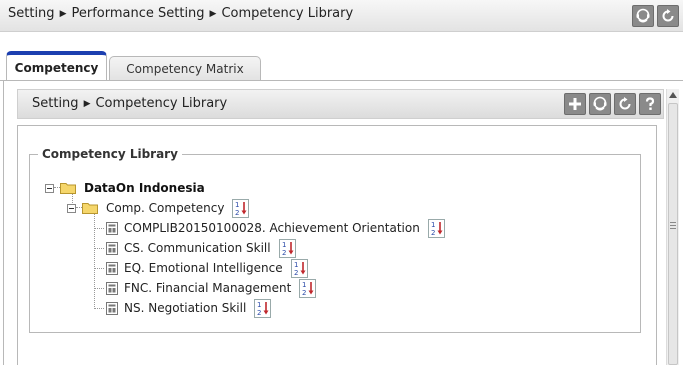  I want to click on tree-group-label: Comp. Competency, so click(165, 208).